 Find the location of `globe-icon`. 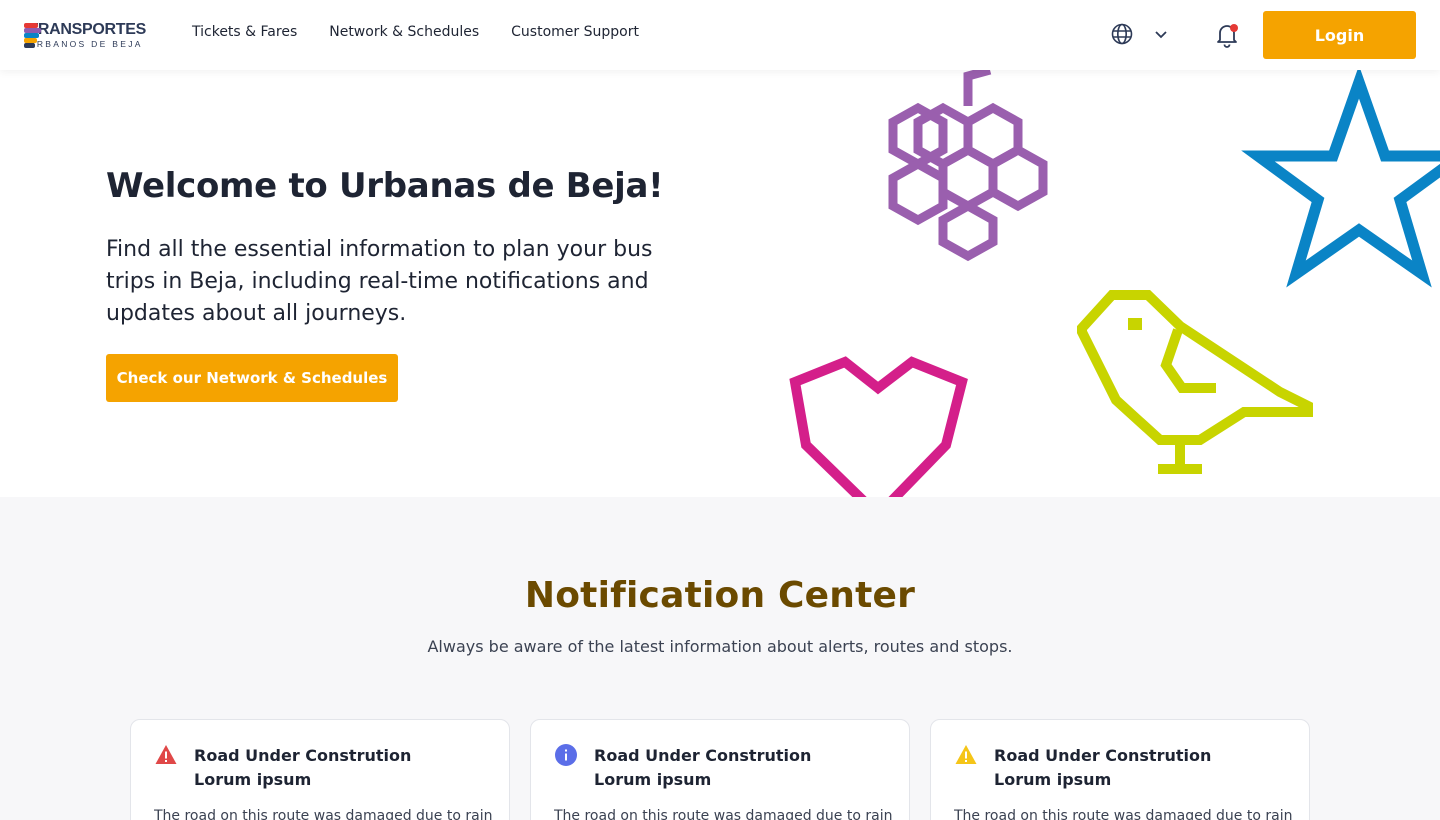

globe-icon is located at coordinates (1122, 34).